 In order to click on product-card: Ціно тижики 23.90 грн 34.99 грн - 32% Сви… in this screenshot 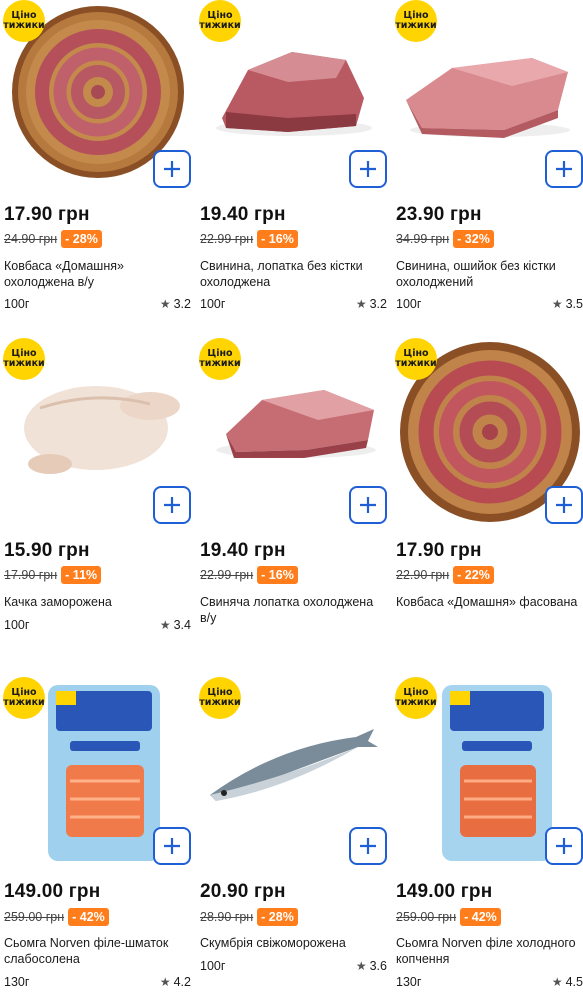, I will do `click(487, 162)`.